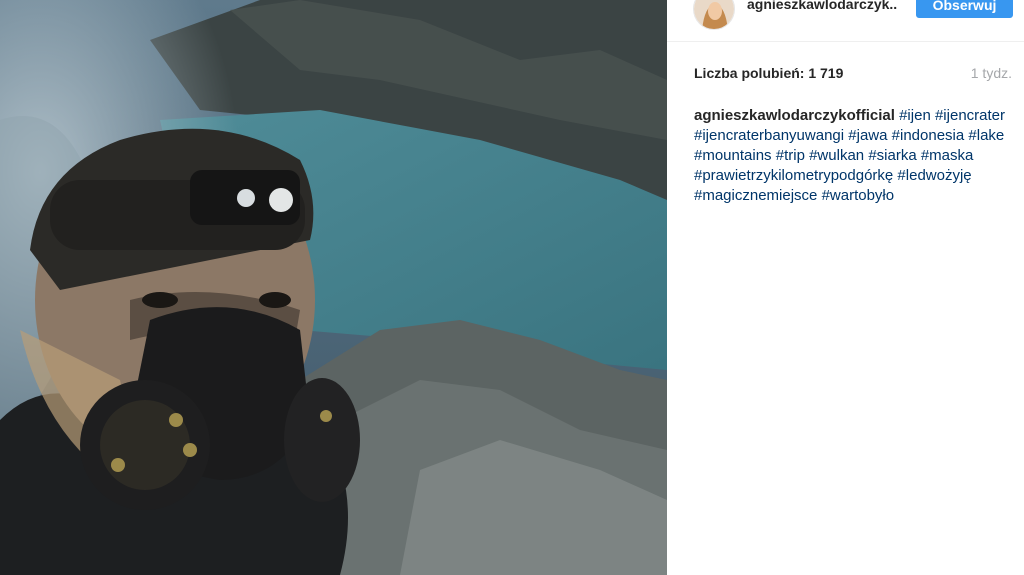 The width and height of the screenshot is (1024, 575). What do you see at coordinates (970, 115) in the screenshot?
I see `hashtag-link: #ijencrater` at bounding box center [970, 115].